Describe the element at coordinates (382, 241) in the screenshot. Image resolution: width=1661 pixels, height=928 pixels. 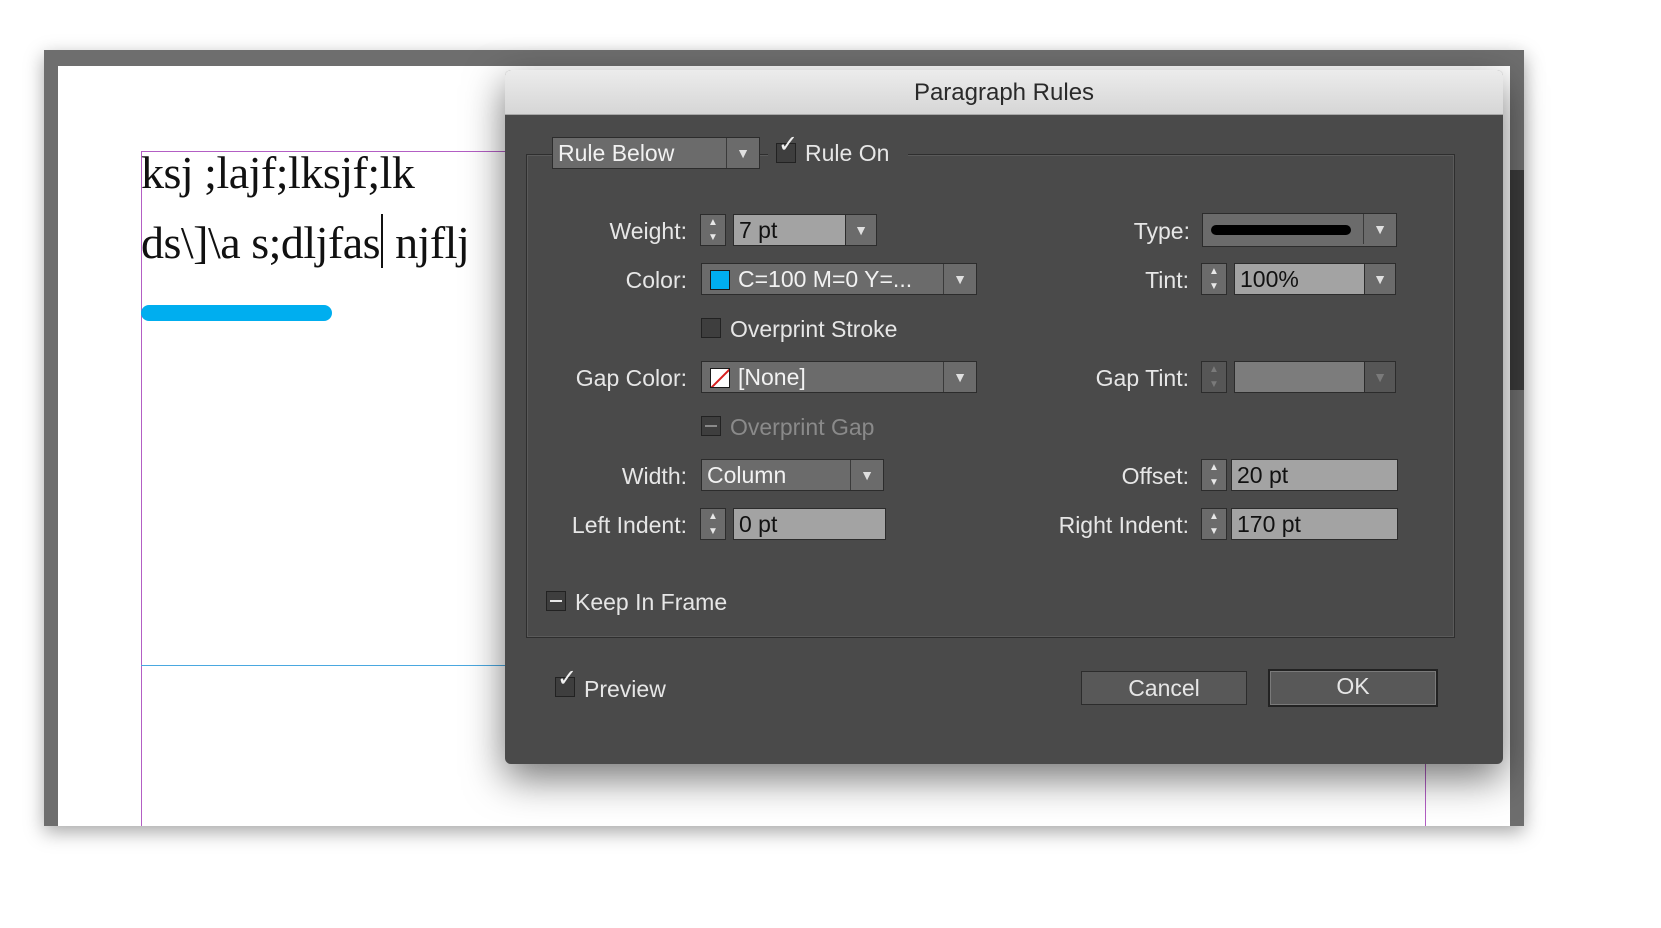
I see `text-cursor` at that location.